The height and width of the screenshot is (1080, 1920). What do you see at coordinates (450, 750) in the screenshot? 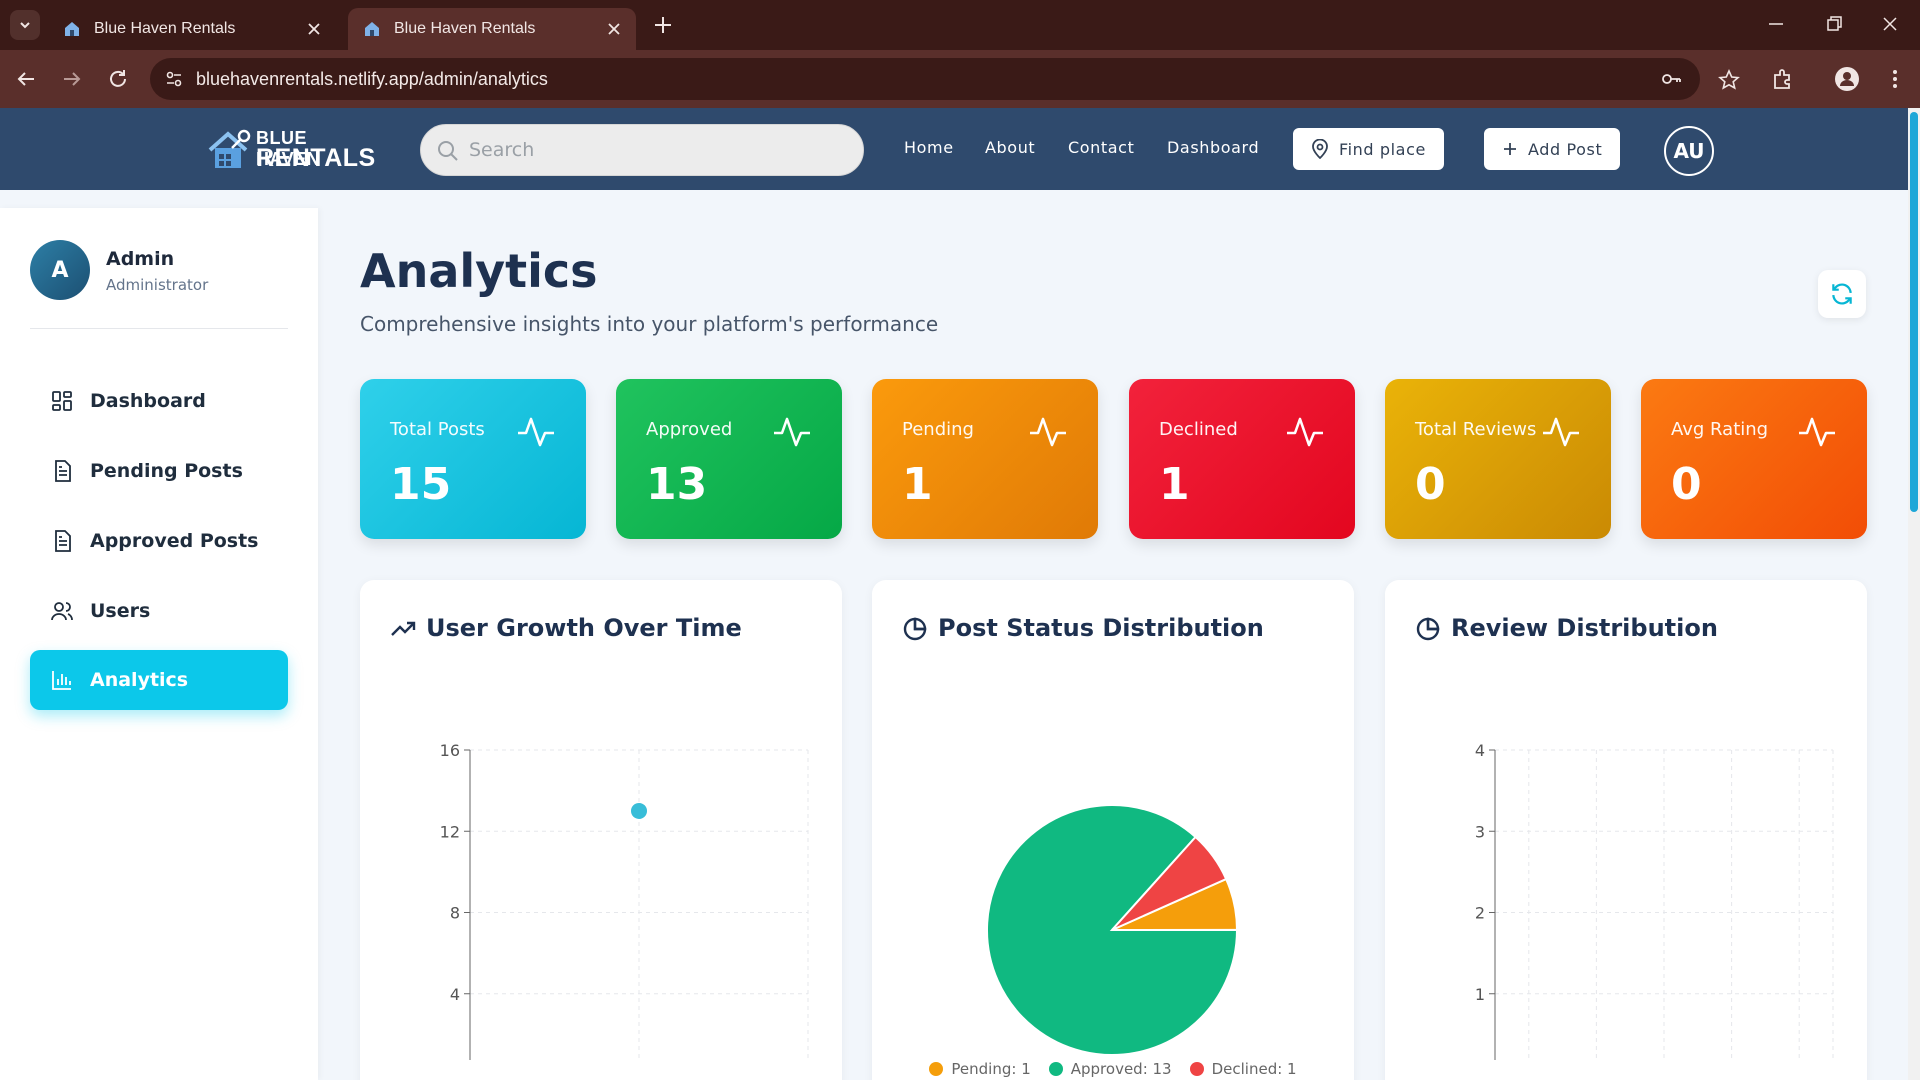
I see `y-tick-label: 16` at bounding box center [450, 750].